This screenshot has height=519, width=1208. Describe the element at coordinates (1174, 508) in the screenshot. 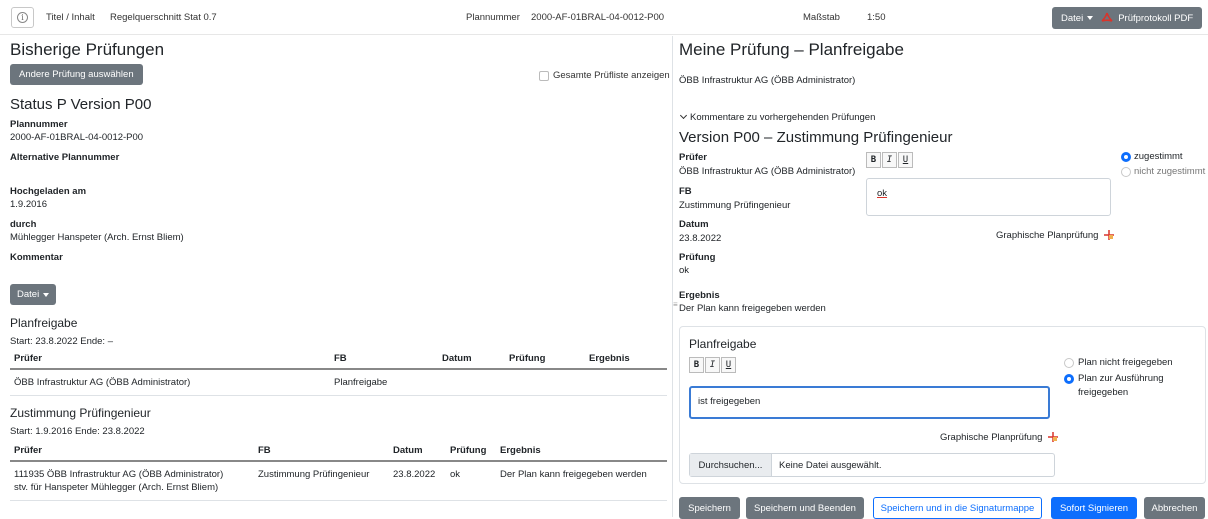

I see `abbrechen-button: Abbrechen` at that location.